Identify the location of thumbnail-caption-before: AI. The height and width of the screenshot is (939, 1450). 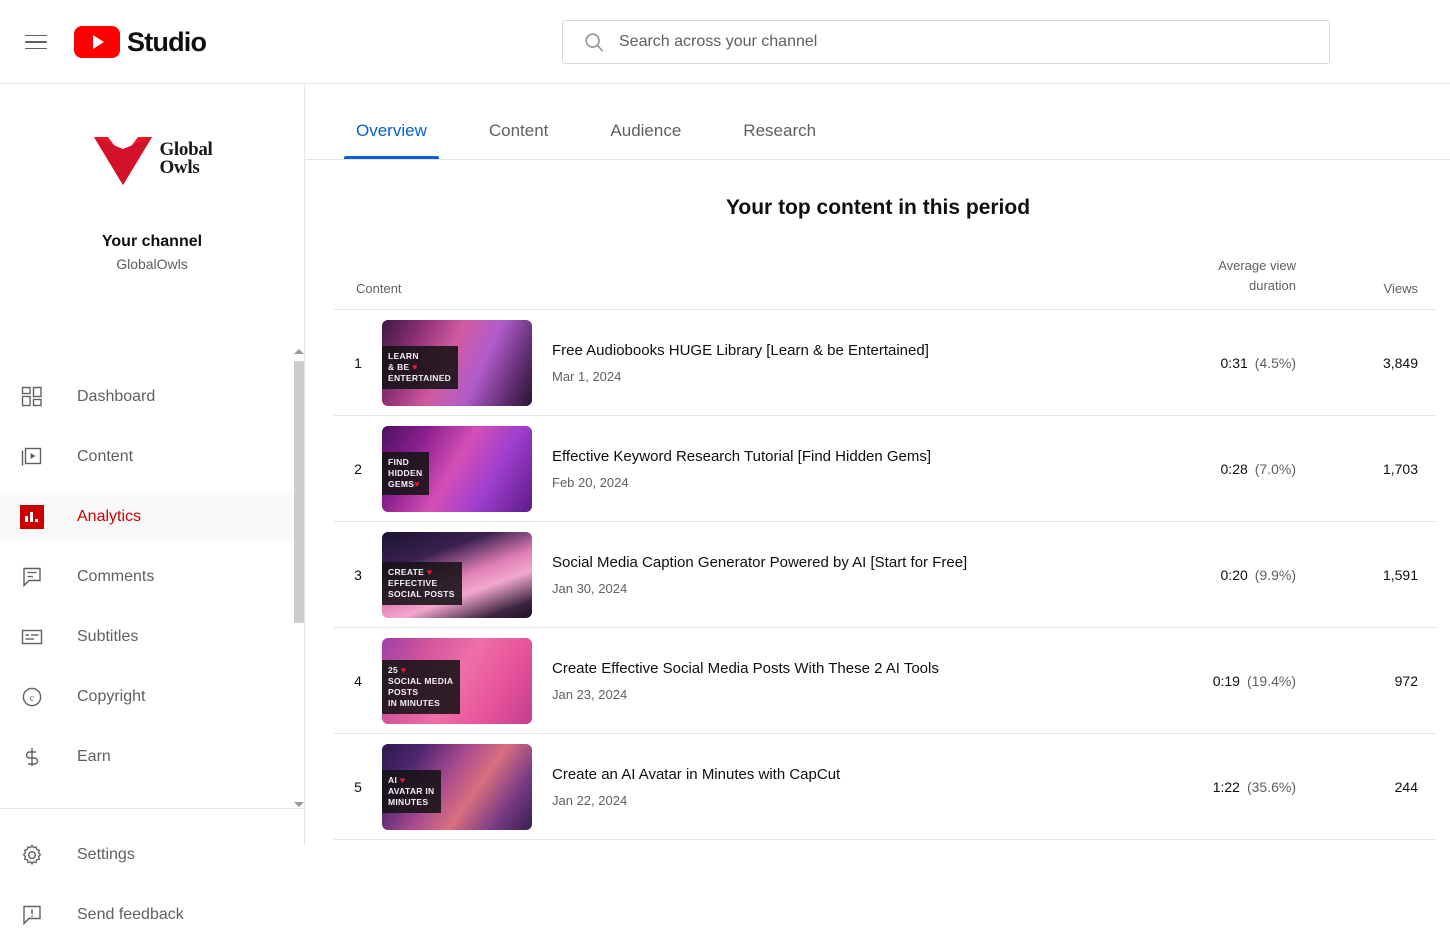
(394, 779).